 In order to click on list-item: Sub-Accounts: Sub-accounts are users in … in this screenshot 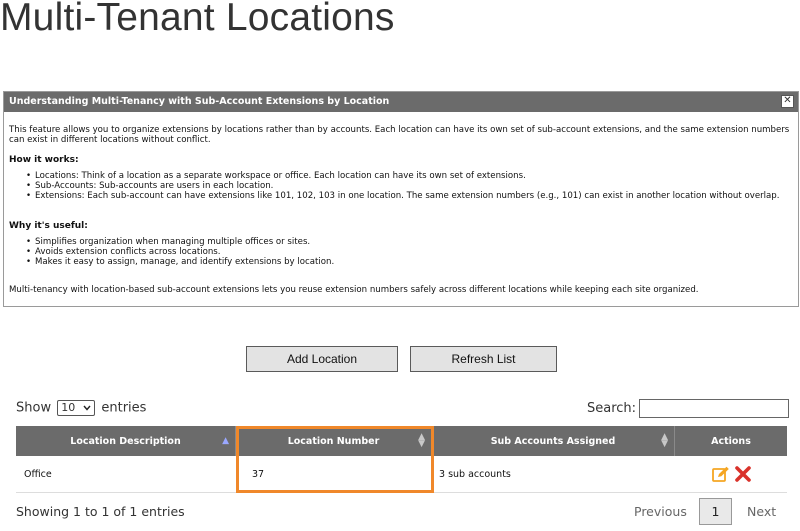, I will do `click(409, 186)`.